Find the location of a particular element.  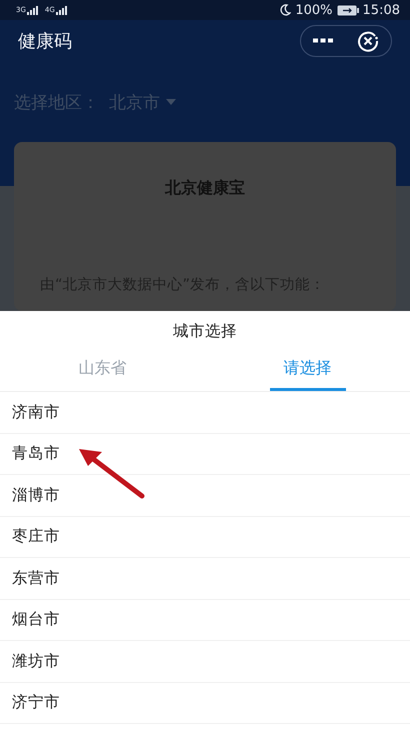

city-item: 淄博市 is located at coordinates (36, 495).